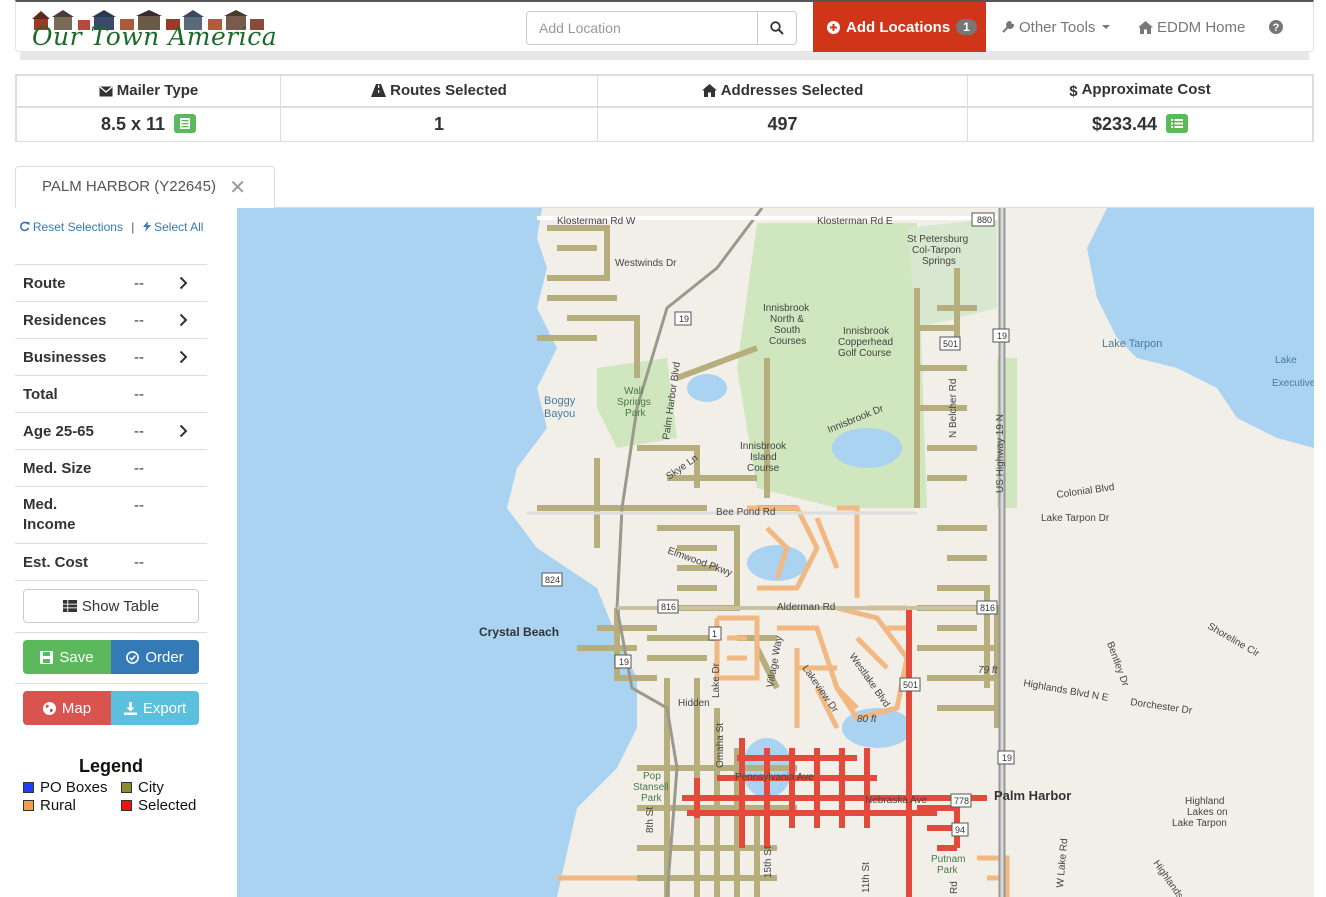  Describe the element at coordinates (148, 91) in the screenshot. I see `mailer-type-header: Mailer Type` at that location.